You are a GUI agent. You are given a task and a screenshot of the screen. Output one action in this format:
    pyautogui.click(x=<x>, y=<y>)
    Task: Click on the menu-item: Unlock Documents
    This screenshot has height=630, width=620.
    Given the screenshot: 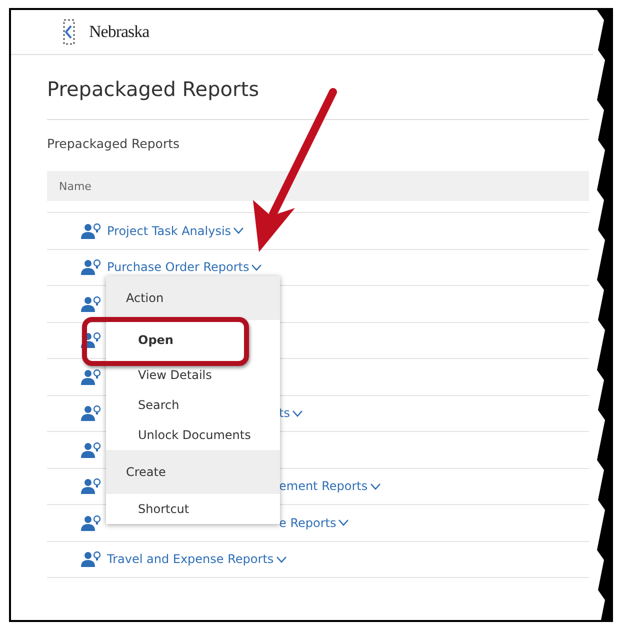 What is the action you would take?
    pyautogui.click(x=193, y=435)
    